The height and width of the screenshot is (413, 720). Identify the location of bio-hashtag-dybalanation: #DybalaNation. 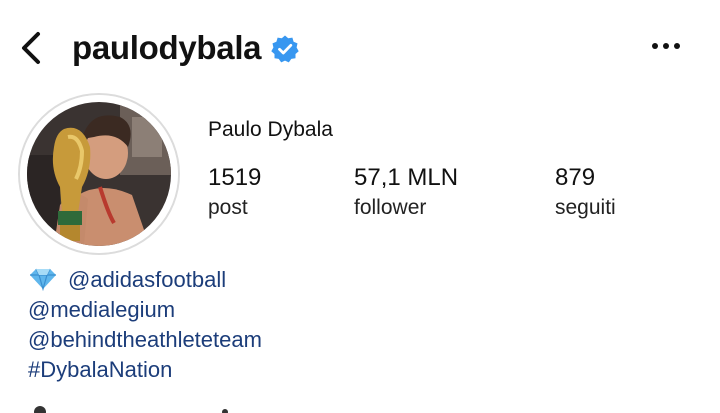
(348, 370).